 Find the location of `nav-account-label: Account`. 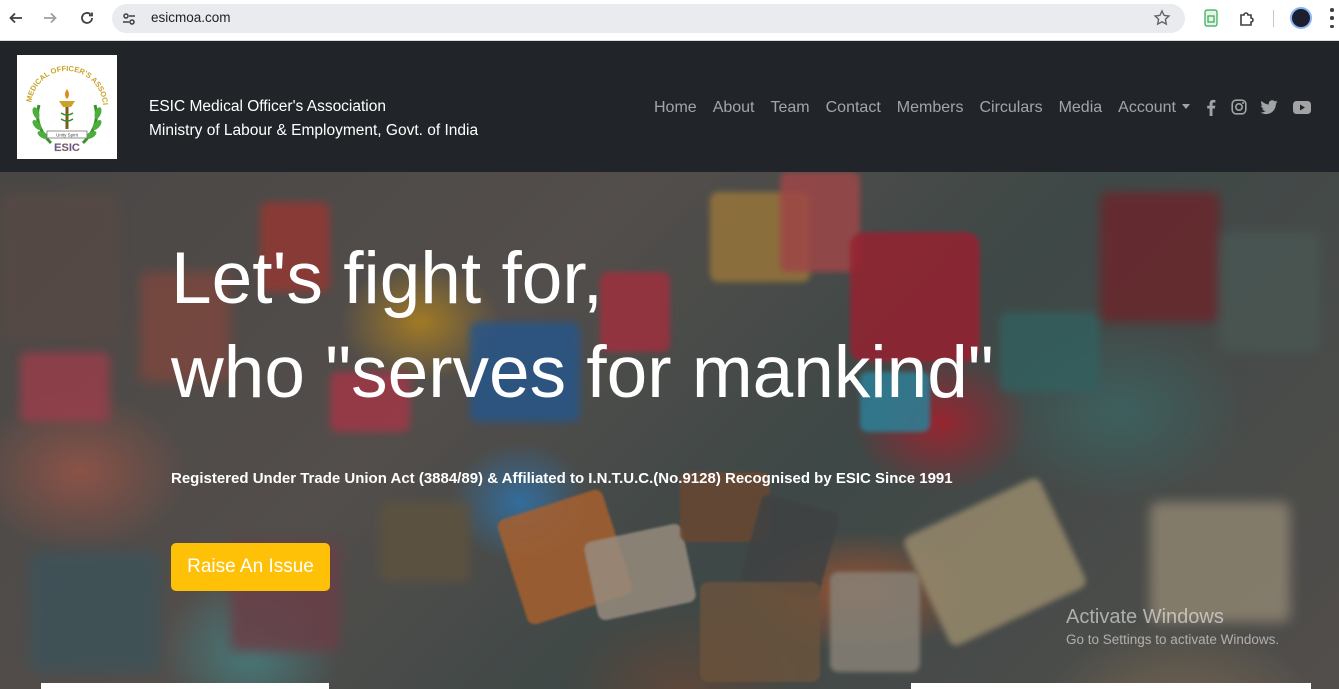

nav-account-label: Account is located at coordinates (1147, 107).